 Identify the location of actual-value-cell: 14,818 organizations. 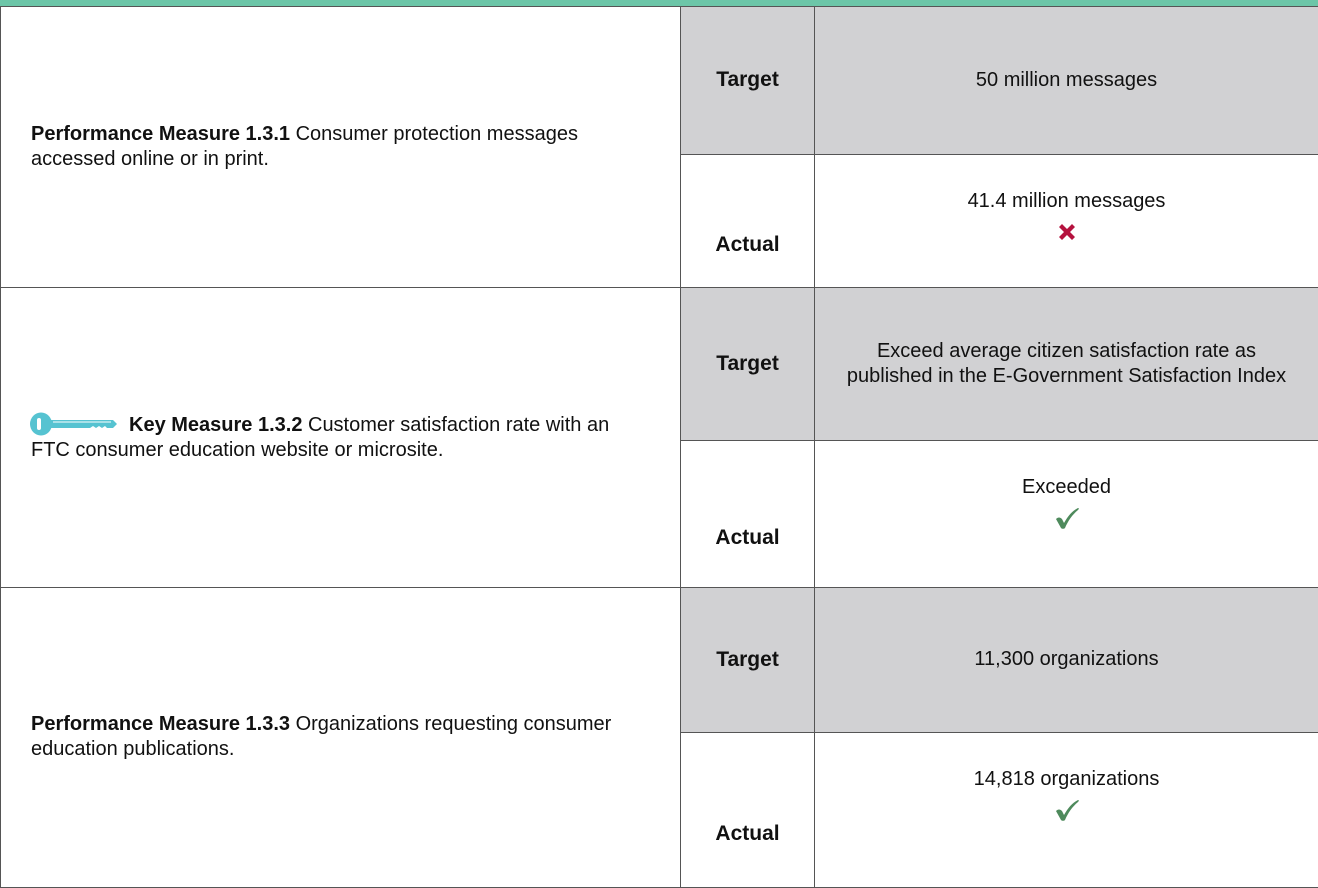
(1066, 810).